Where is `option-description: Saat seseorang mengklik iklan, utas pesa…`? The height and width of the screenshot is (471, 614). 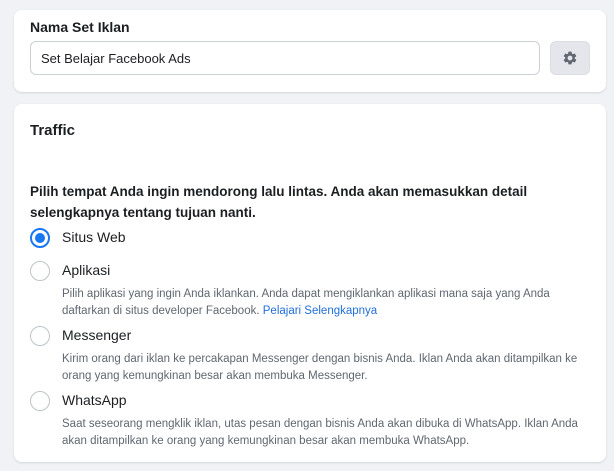
option-description: Saat seseorang mengklik iklan, utas pesa… is located at coordinates (320, 432).